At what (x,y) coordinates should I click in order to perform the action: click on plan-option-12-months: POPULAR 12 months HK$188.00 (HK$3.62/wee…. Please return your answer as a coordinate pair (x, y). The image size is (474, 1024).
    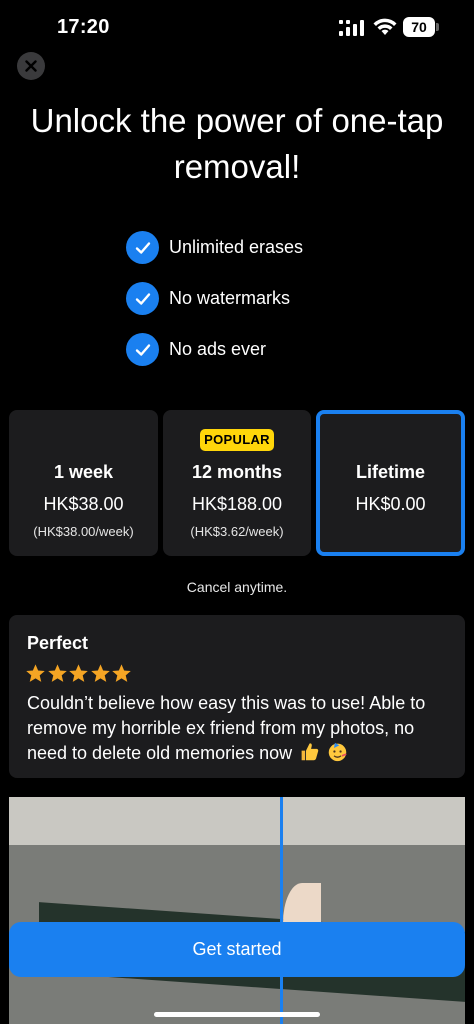
    Looking at the image, I should click on (237, 483).